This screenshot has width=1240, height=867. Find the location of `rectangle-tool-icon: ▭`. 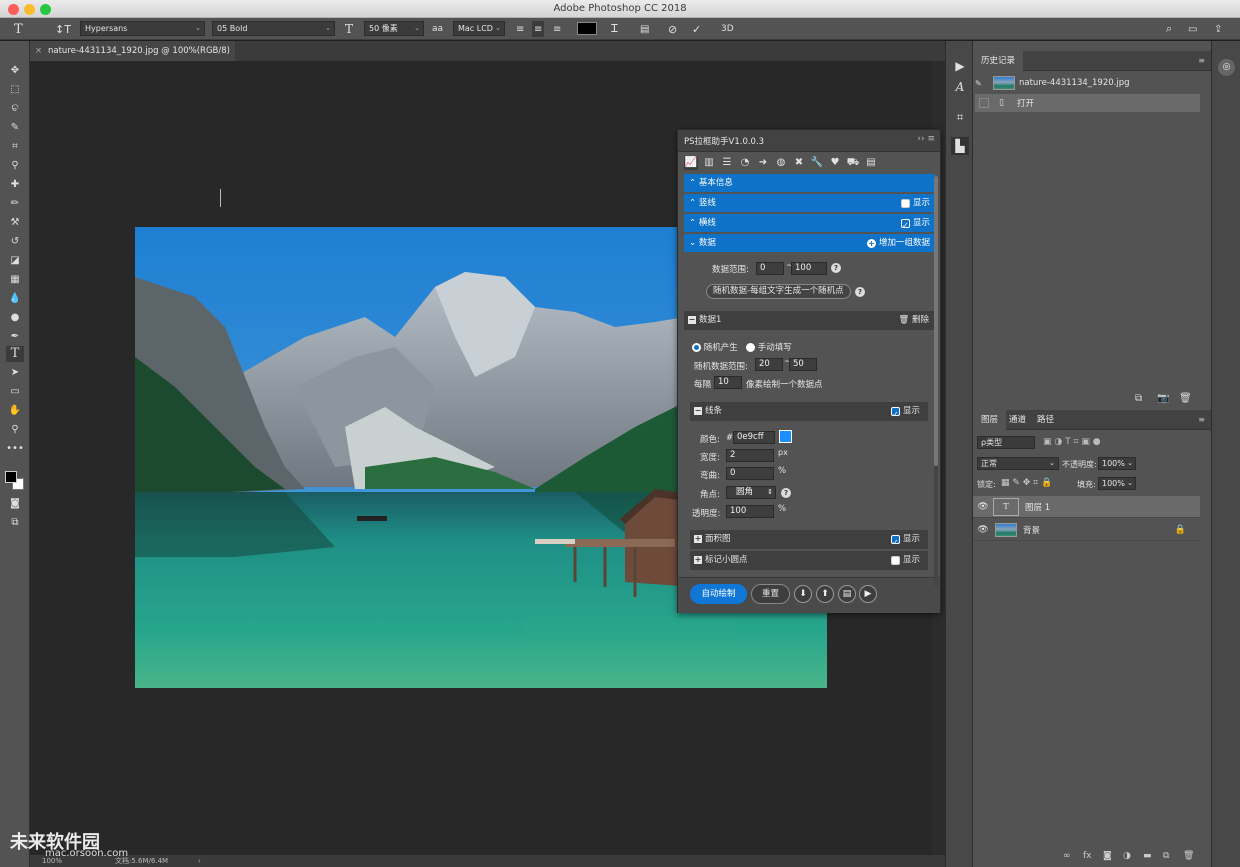

rectangle-tool-icon: ▭ is located at coordinates (15, 392).